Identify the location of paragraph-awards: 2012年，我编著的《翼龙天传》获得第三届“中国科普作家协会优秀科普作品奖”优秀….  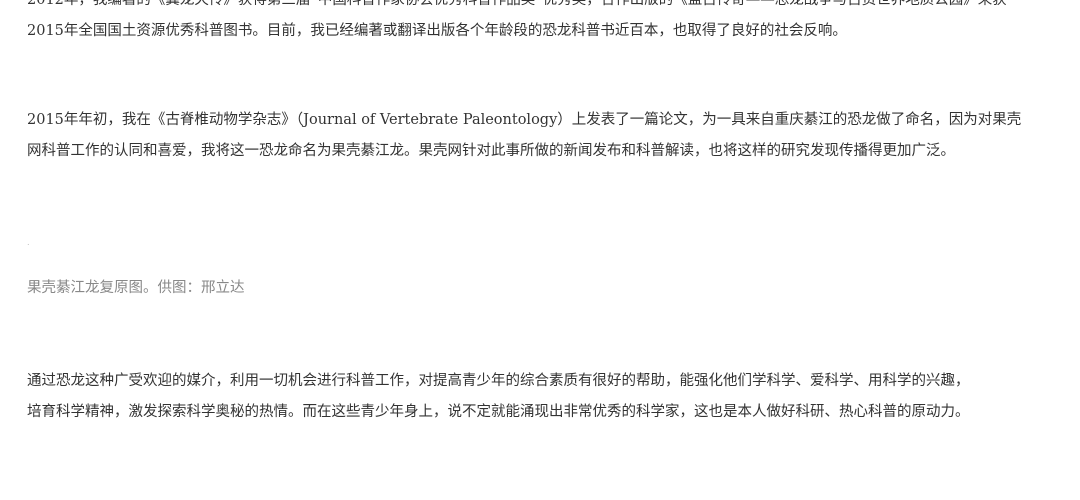
(542, 23).